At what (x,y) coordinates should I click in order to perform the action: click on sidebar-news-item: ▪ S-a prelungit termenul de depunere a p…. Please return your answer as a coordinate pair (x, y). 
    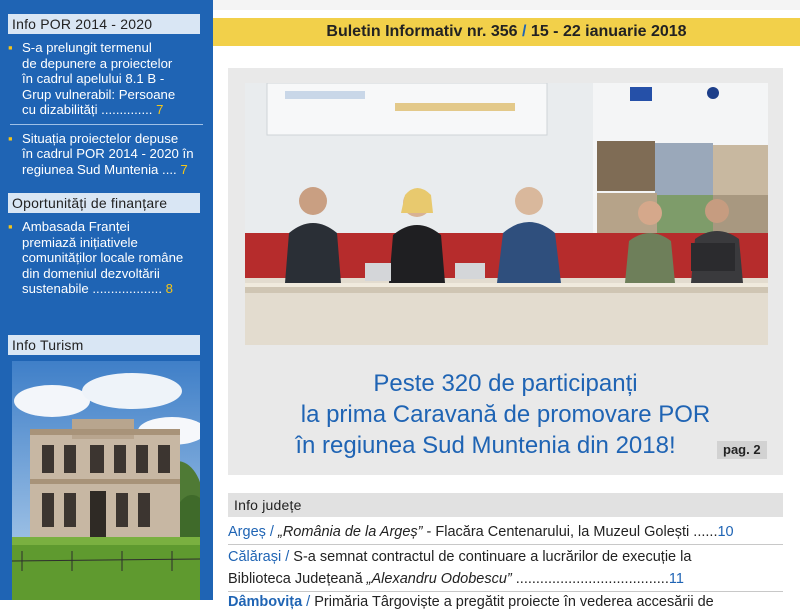
    Looking at the image, I should click on (106, 79).